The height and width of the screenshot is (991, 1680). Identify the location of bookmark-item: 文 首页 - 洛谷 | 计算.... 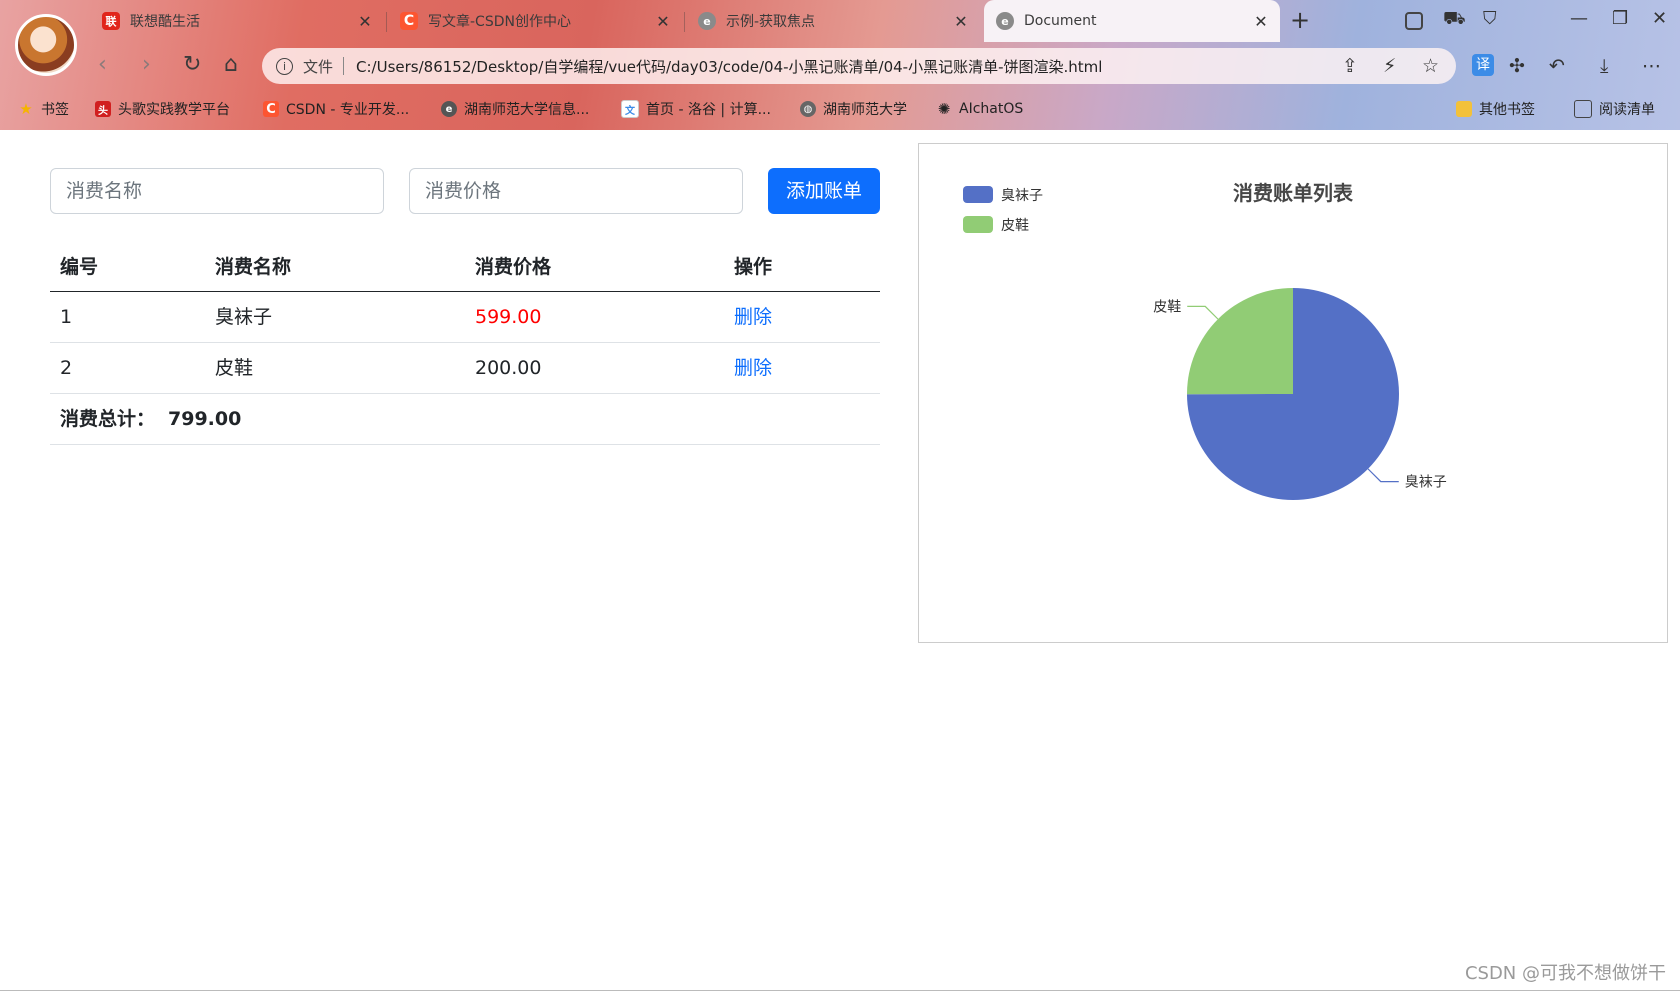
(696, 109).